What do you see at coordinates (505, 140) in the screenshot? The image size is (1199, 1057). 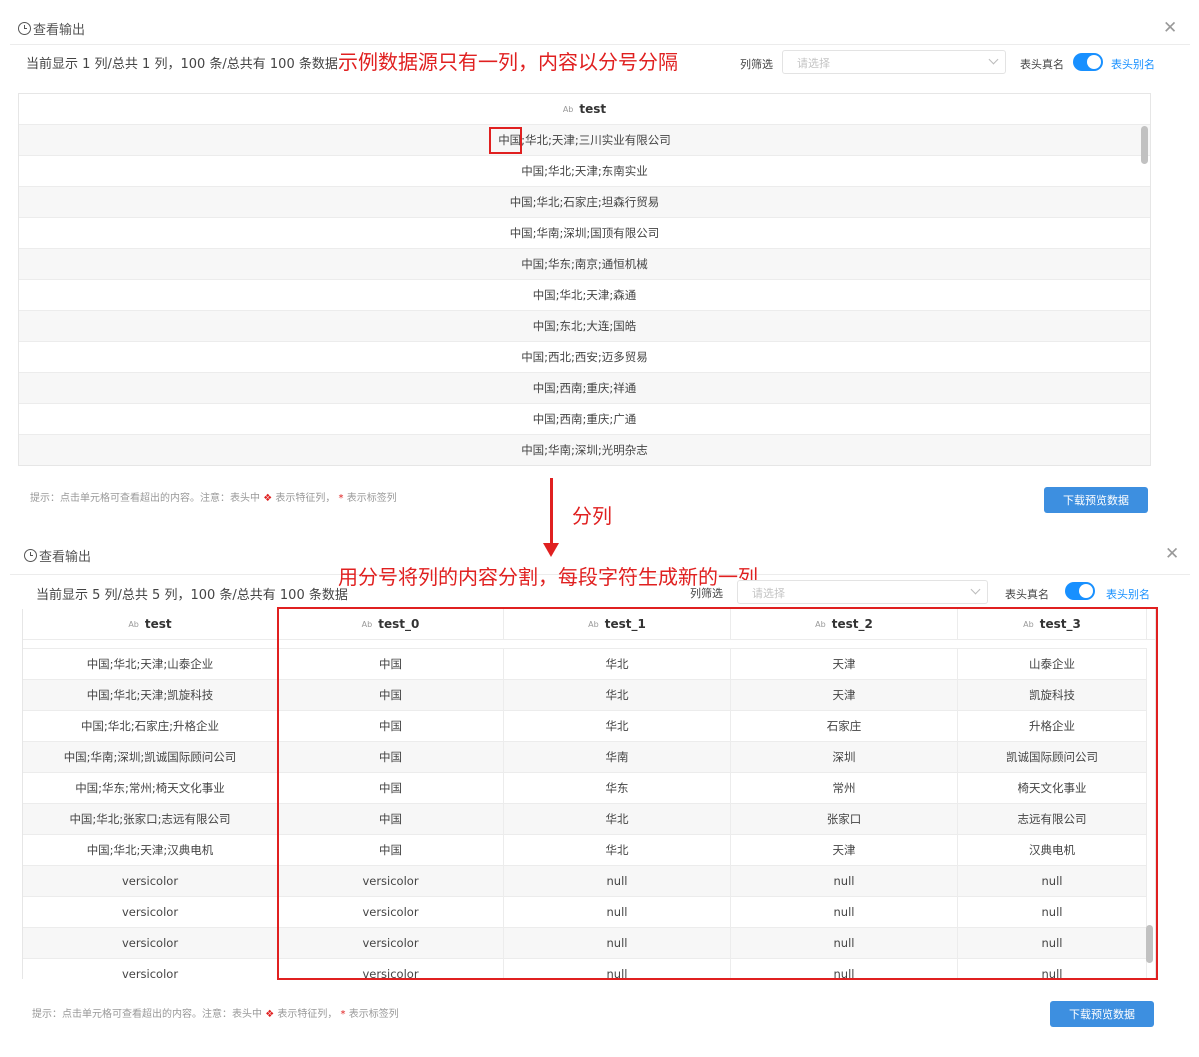 I see `highlight-box` at bounding box center [505, 140].